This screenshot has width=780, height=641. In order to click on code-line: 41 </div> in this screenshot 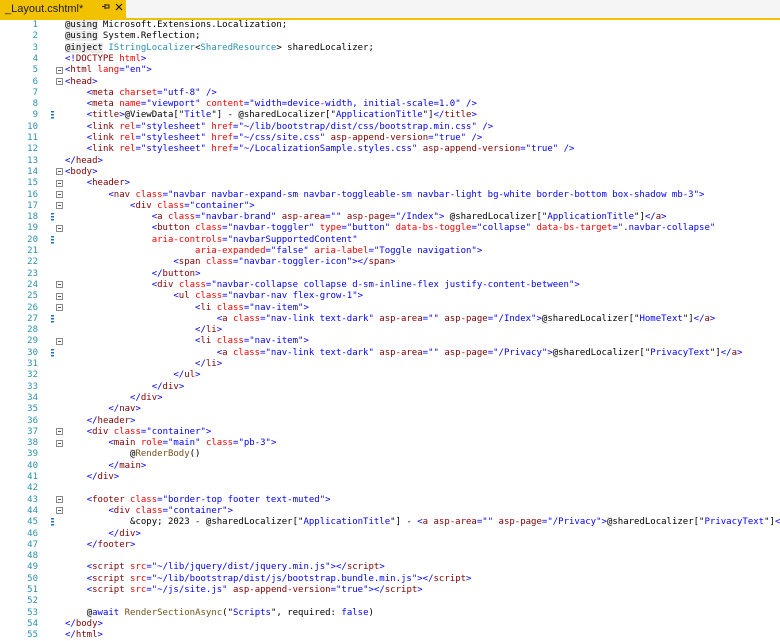, I will do `click(390, 477)`.